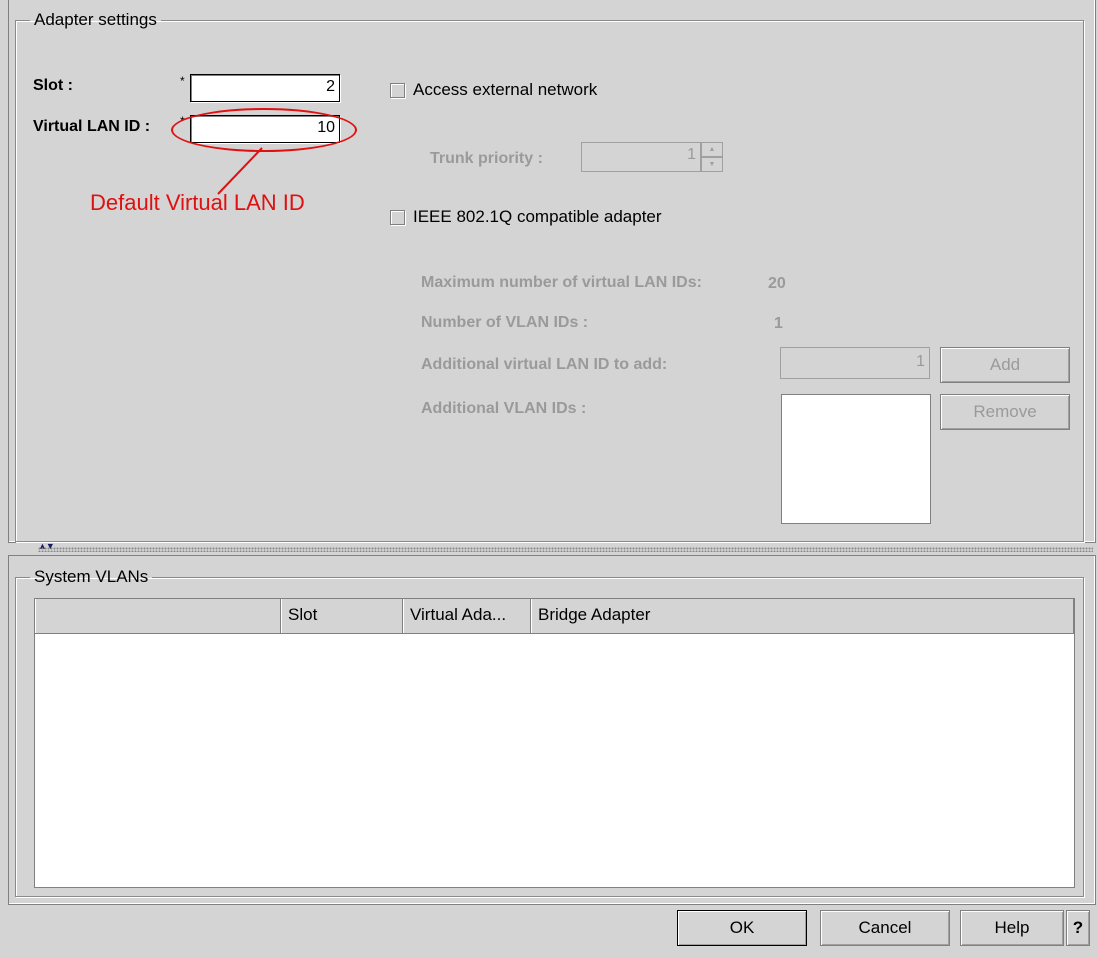 The width and height of the screenshot is (1097, 958). Describe the element at coordinates (53, 85) in the screenshot. I see `slot-label: Slot :` at that location.